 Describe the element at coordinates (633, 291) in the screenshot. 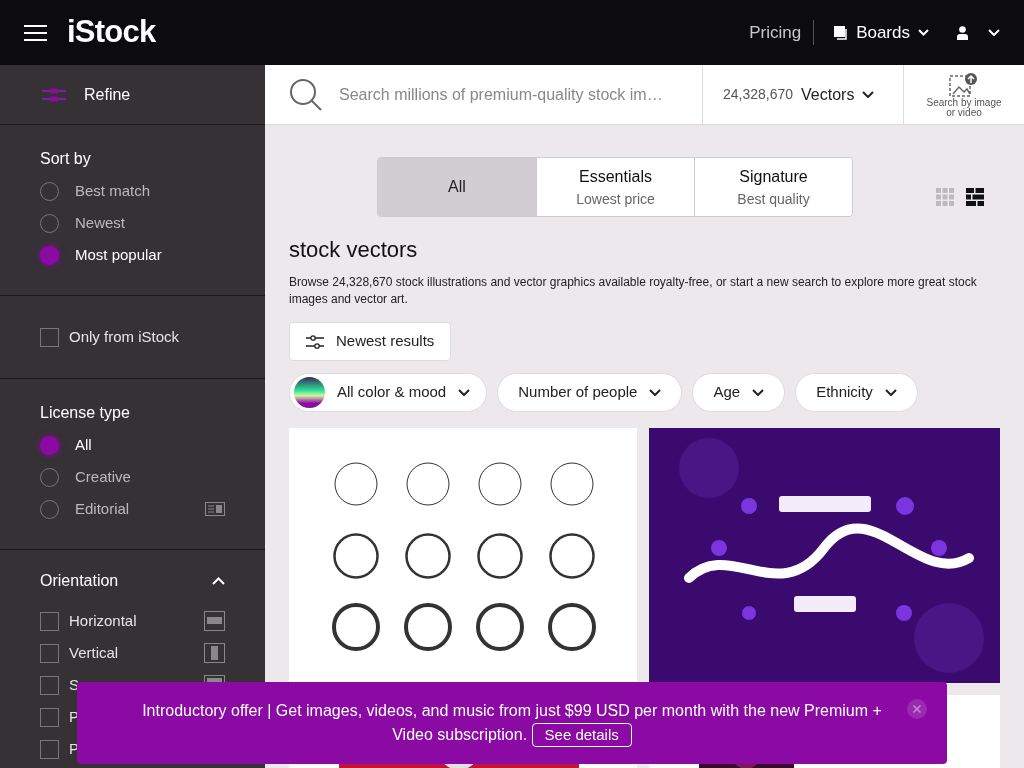

I see `description-text: Browse 24,328,670 stock illustrations and vector graphics available royalty-free, or start a new search to explore more great stock images and vector art.` at that location.